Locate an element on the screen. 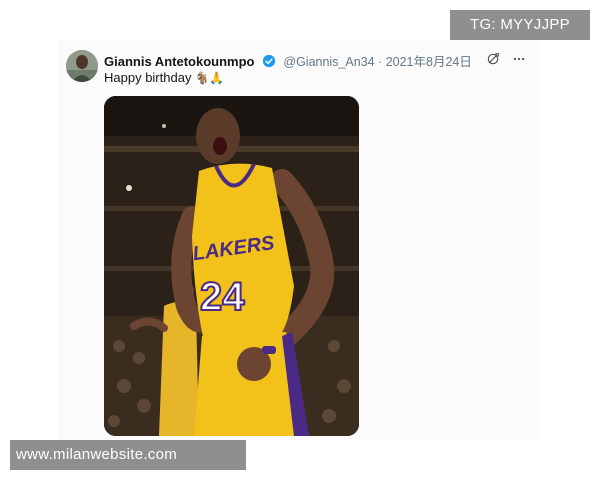 This screenshot has width=600, height=480. jersey-number-text: 24 is located at coordinates (222, 297).